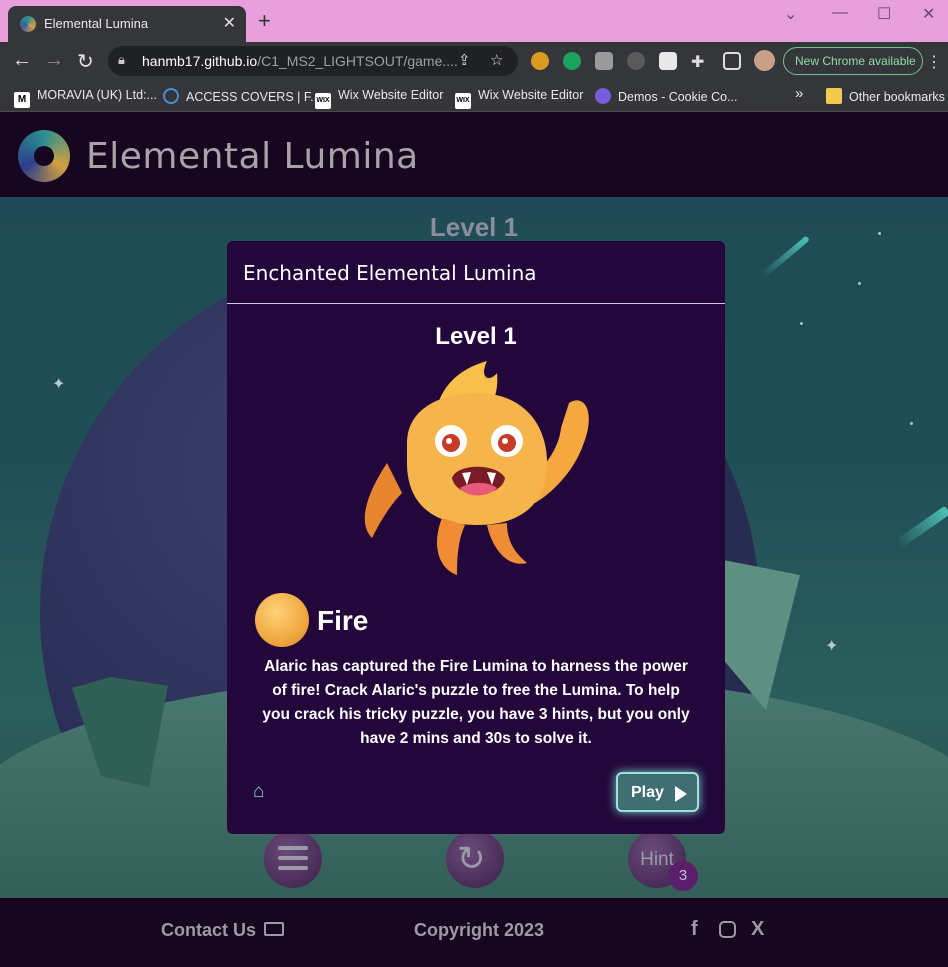 This screenshot has height=967, width=948. I want to click on tab-search-icon: ⌄, so click(790, 14).